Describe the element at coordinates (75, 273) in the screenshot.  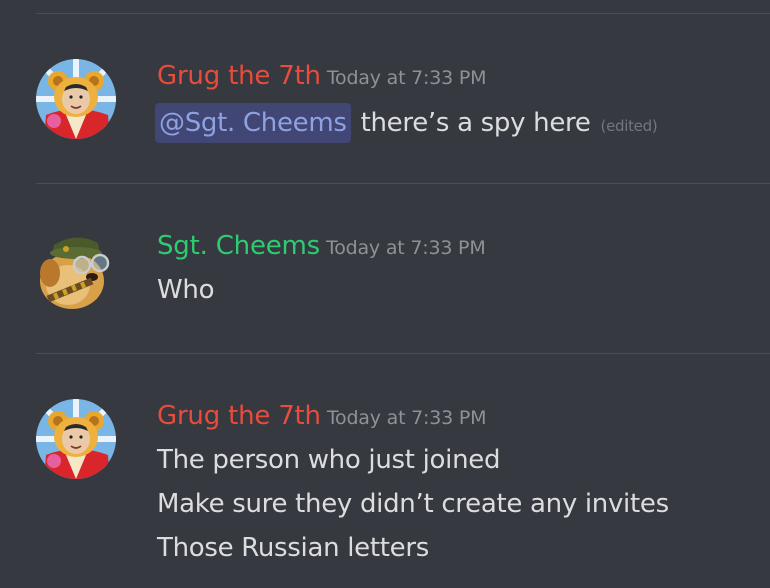
I see `cheems-soldier-avatar-icon` at that location.